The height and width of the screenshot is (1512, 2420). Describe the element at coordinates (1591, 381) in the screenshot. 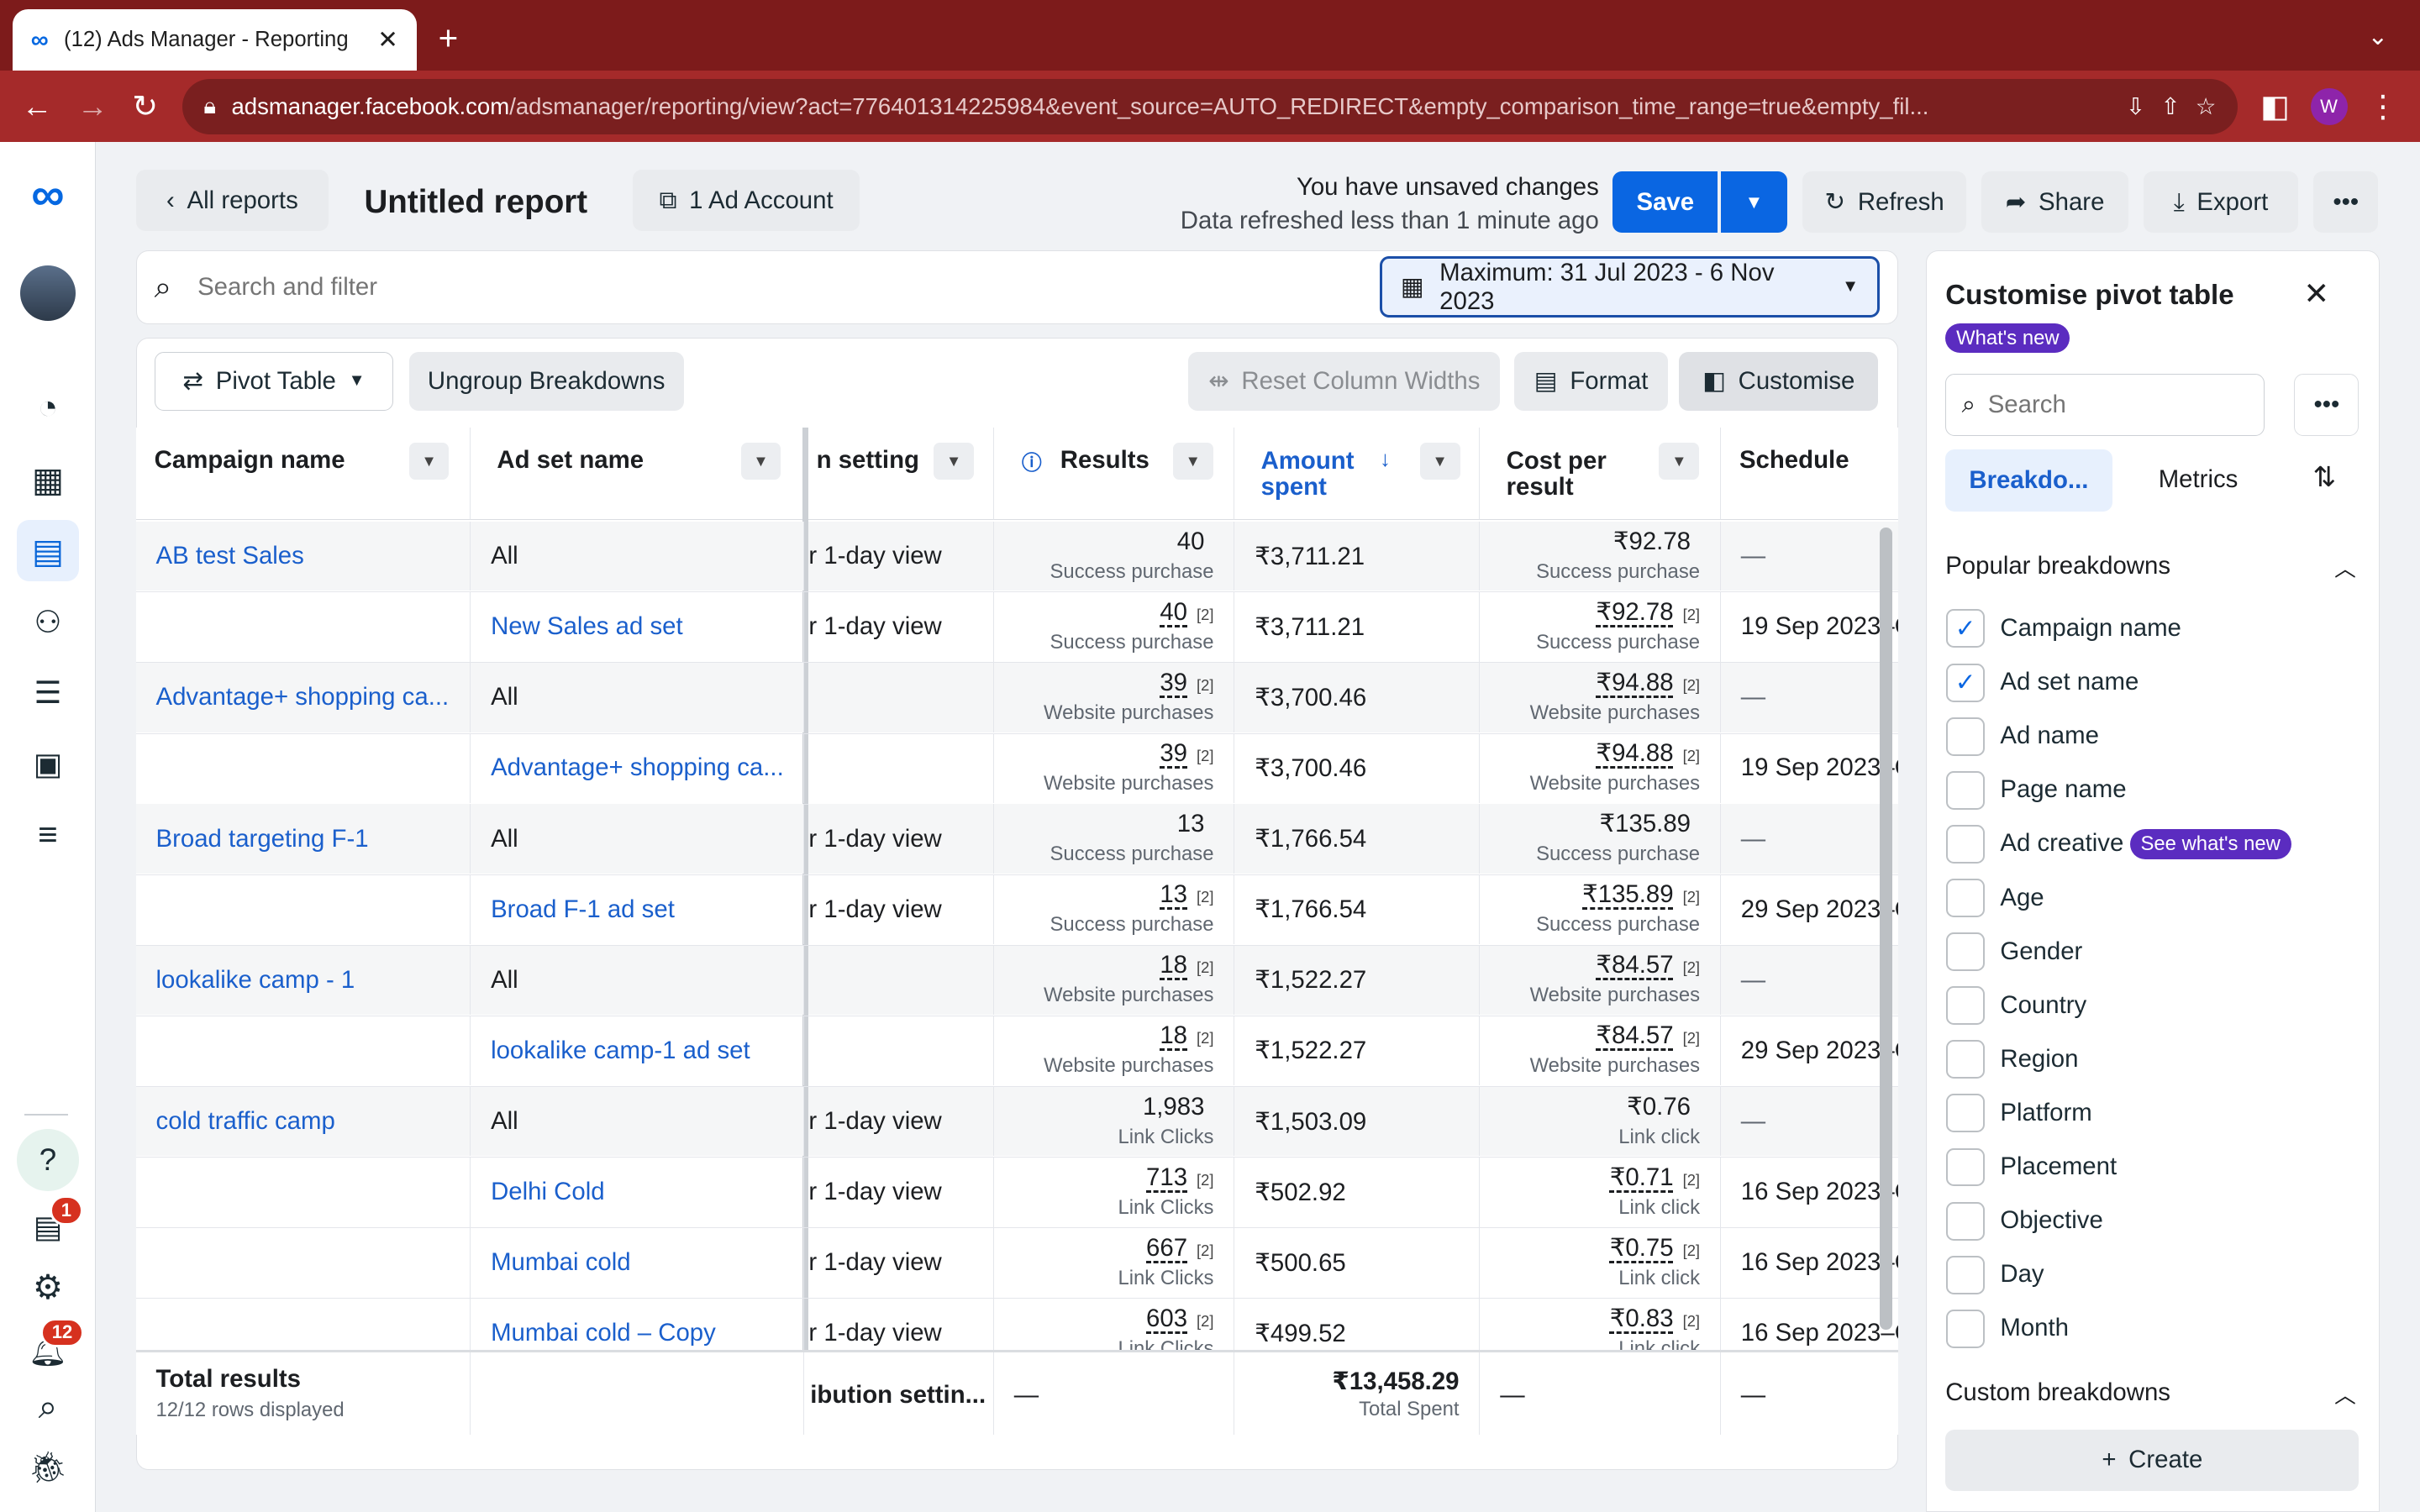

I see `format-button: ▤ Format` at that location.